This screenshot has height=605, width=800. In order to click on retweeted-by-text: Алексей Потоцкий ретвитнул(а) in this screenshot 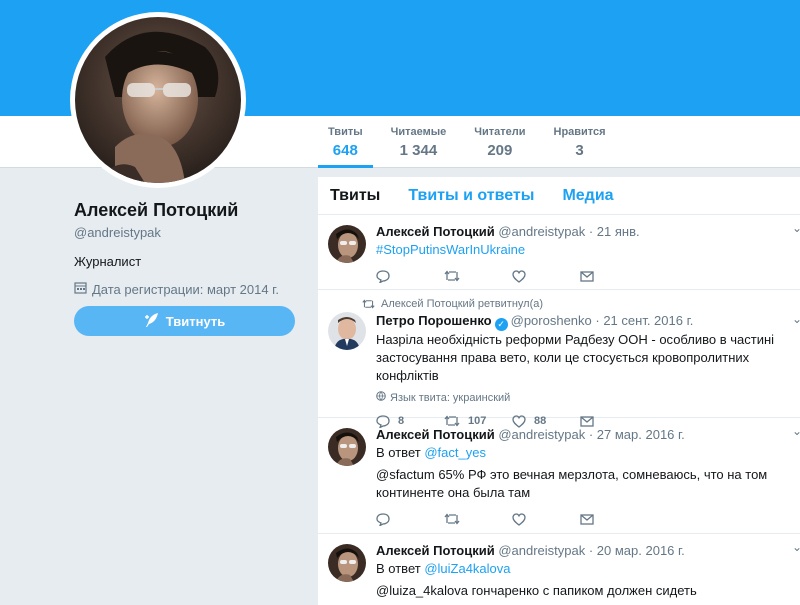, I will do `click(462, 304)`.